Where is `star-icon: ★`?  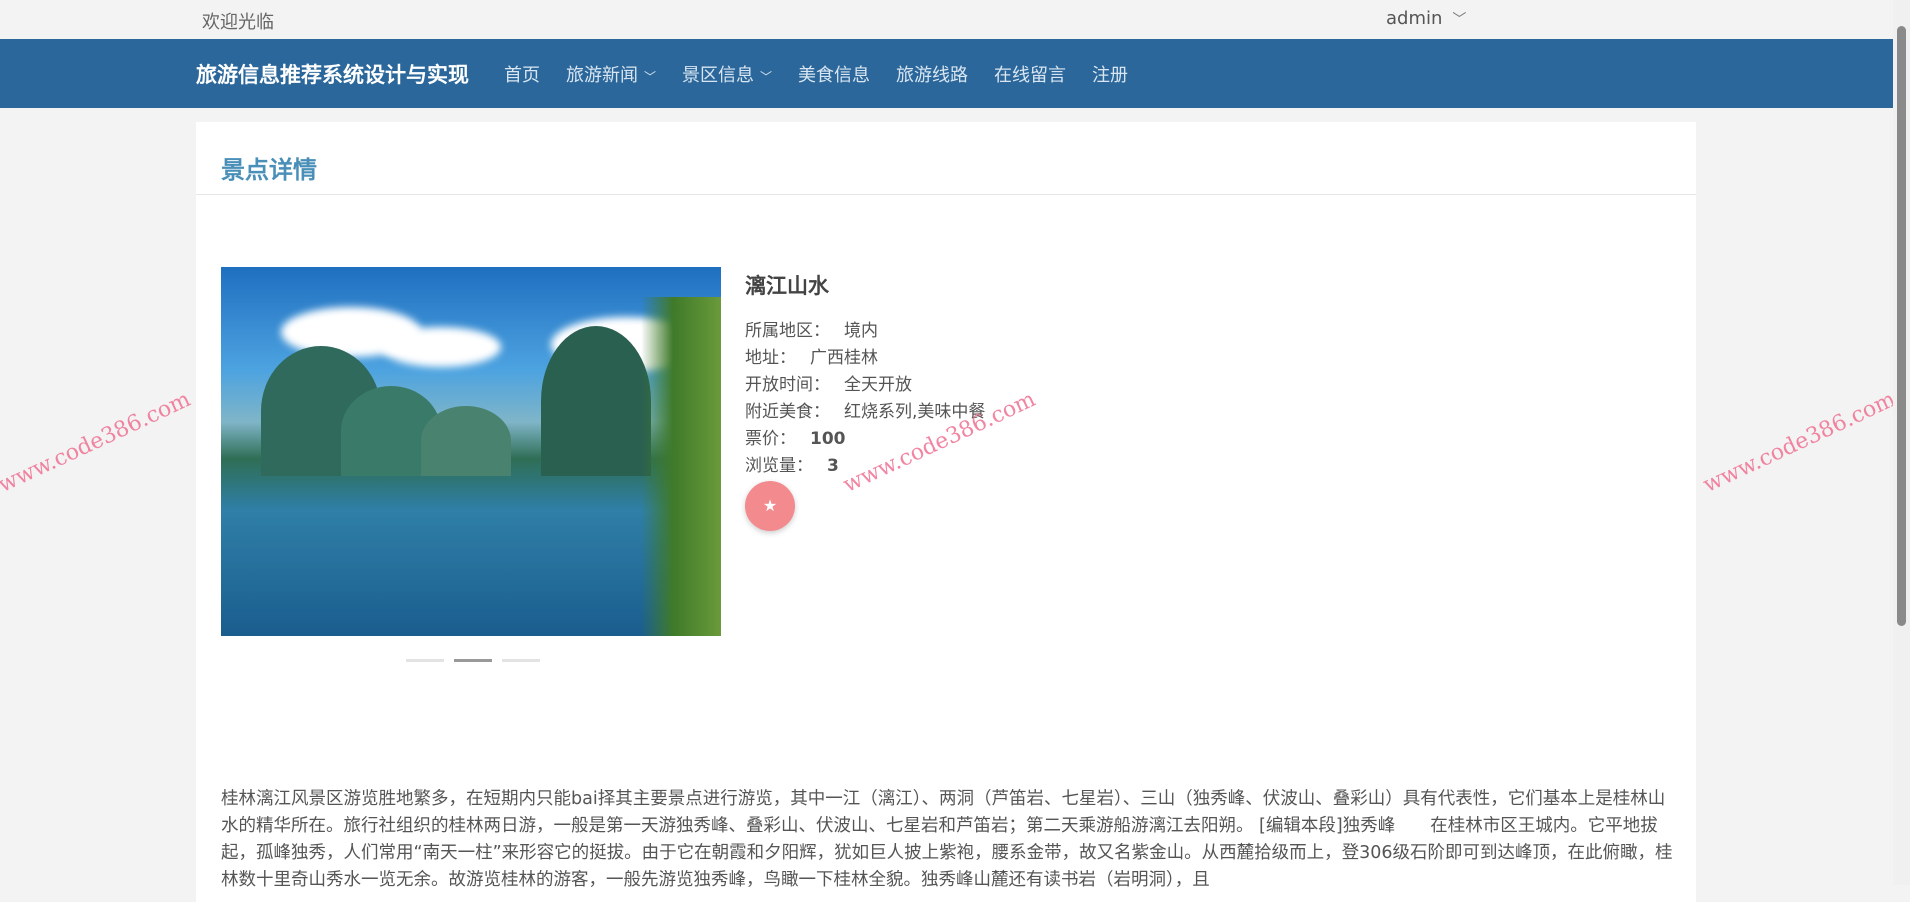 star-icon: ★ is located at coordinates (770, 505).